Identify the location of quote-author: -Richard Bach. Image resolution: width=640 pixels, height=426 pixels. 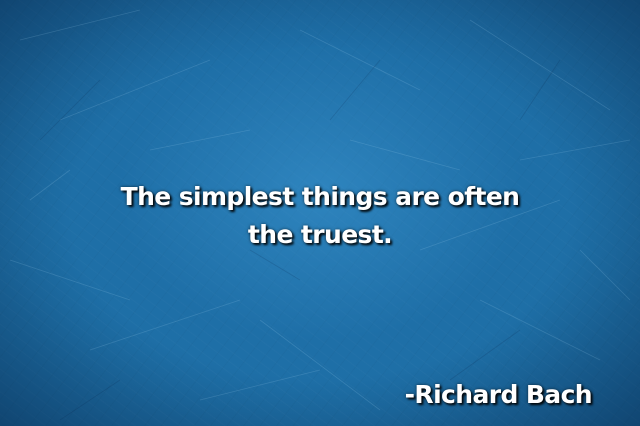
(498, 394).